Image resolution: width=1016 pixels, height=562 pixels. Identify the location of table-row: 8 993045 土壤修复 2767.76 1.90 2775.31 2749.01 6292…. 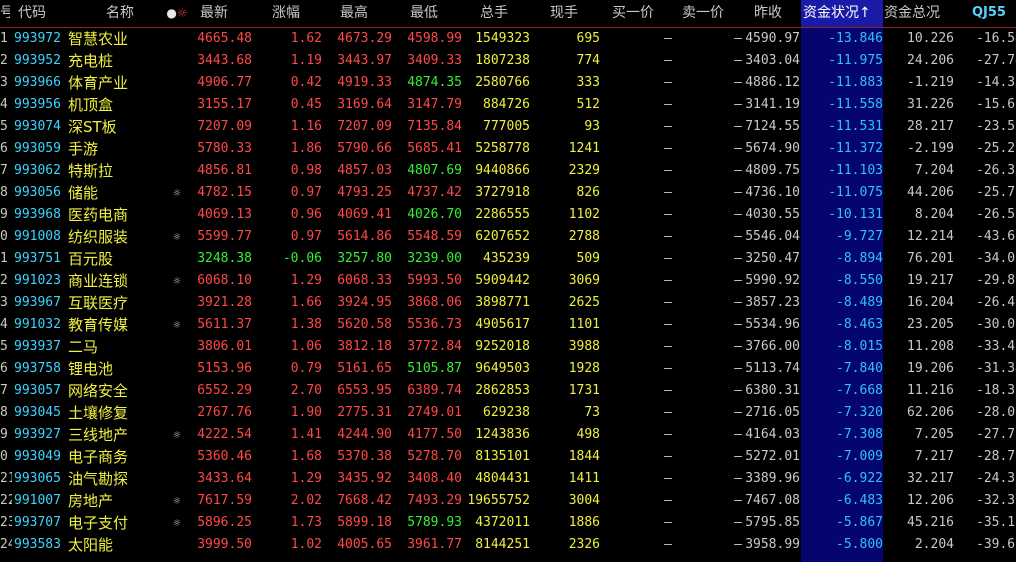
(508, 413).